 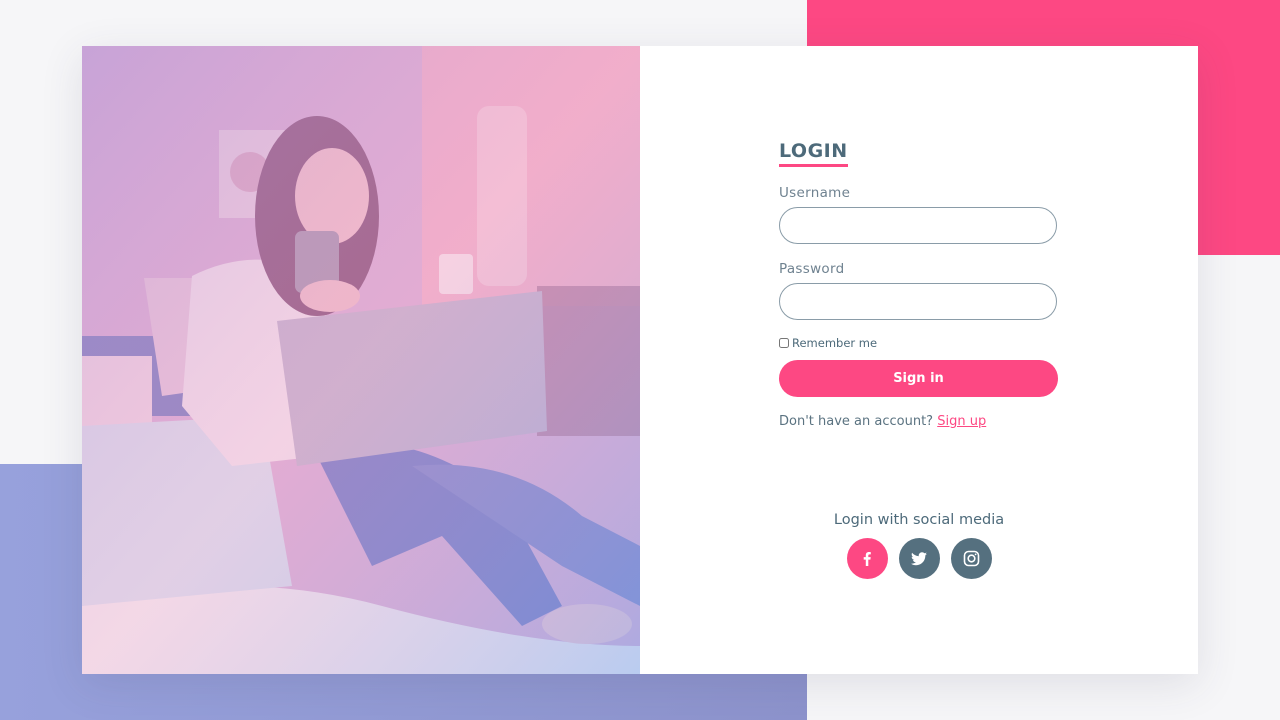 I want to click on password-label: Password, so click(x=812, y=269).